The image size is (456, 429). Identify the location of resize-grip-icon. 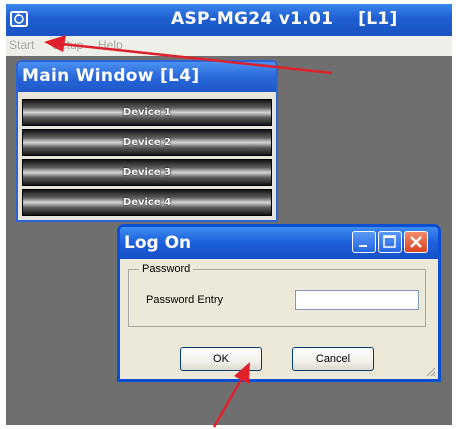
(430, 371).